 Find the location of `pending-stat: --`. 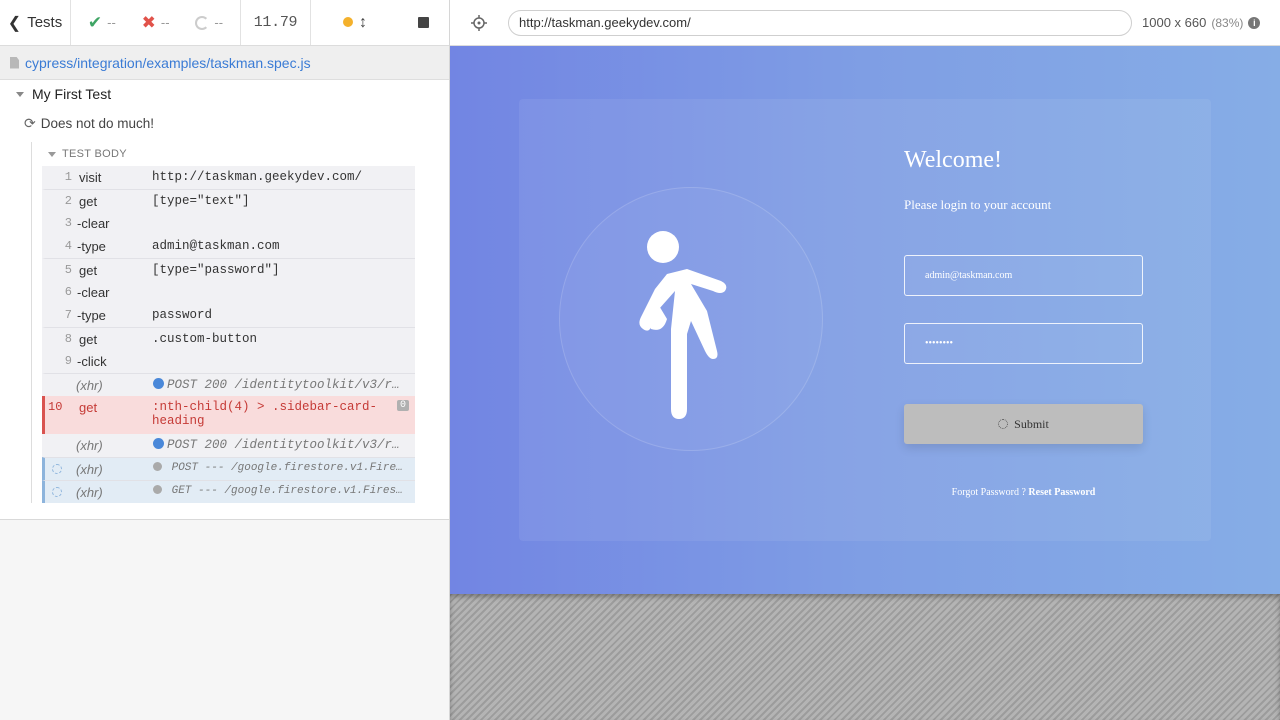

pending-stat: -- is located at coordinates (209, 22).